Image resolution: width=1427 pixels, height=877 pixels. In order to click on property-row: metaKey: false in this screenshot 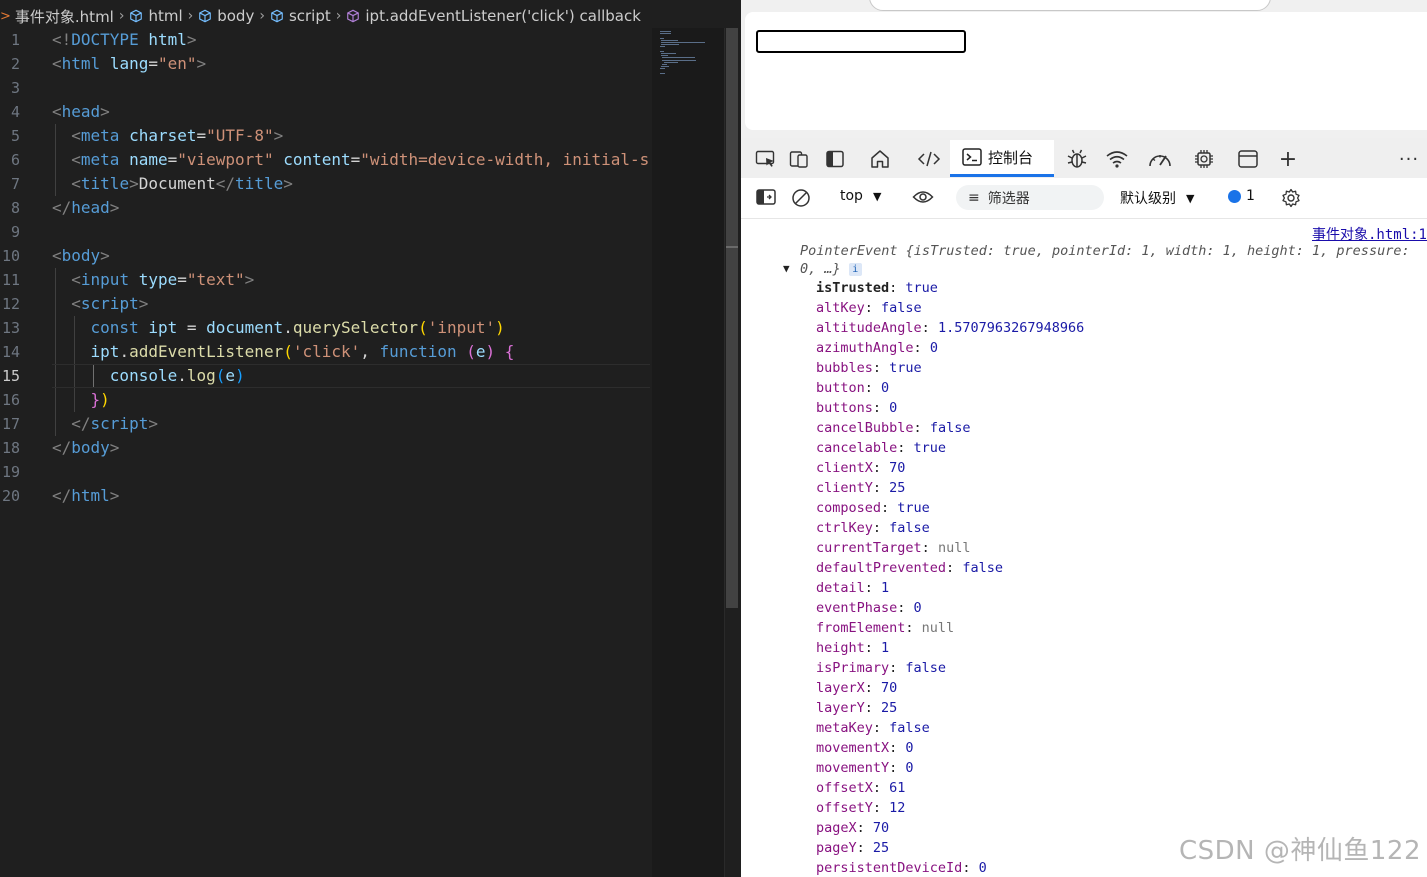, I will do `click(873, 728)`.